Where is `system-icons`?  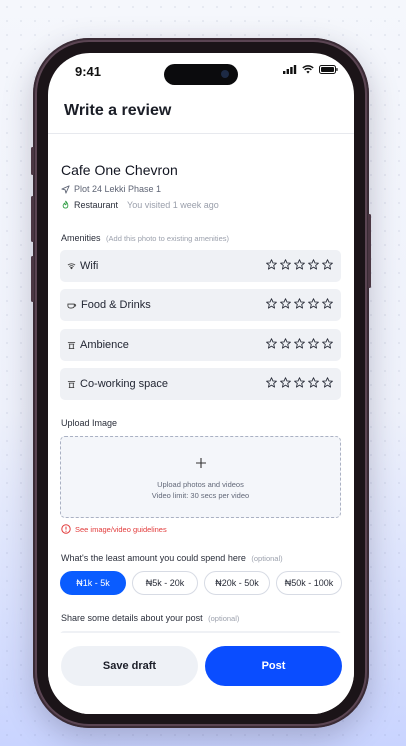
system-icons is located at coordinates (310, 69).